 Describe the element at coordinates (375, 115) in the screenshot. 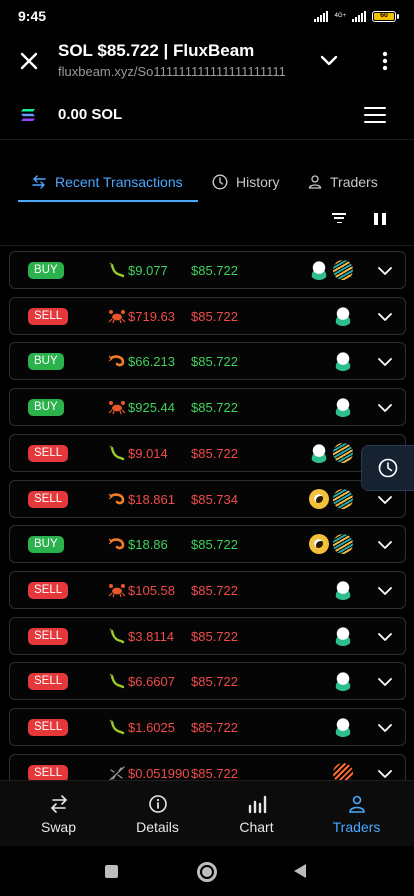

I see `menu-button` at that location.